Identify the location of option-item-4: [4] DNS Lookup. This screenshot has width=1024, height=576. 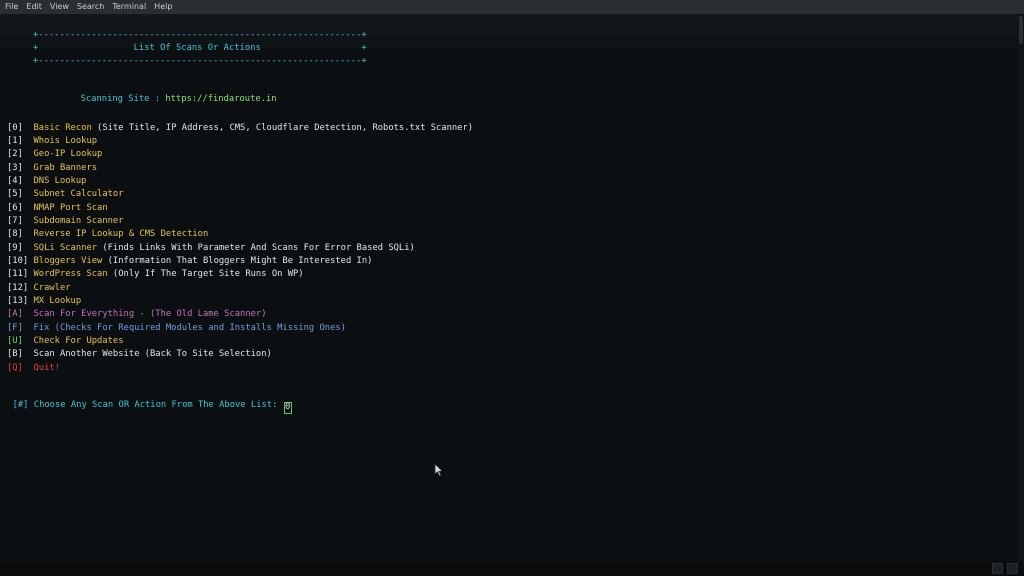
(46, 181).